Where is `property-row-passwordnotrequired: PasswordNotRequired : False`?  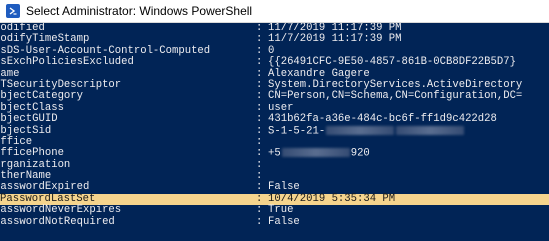
property-row-passwordnotrequired: PasswordNotRequired : False is located at coordinates (274, 221).